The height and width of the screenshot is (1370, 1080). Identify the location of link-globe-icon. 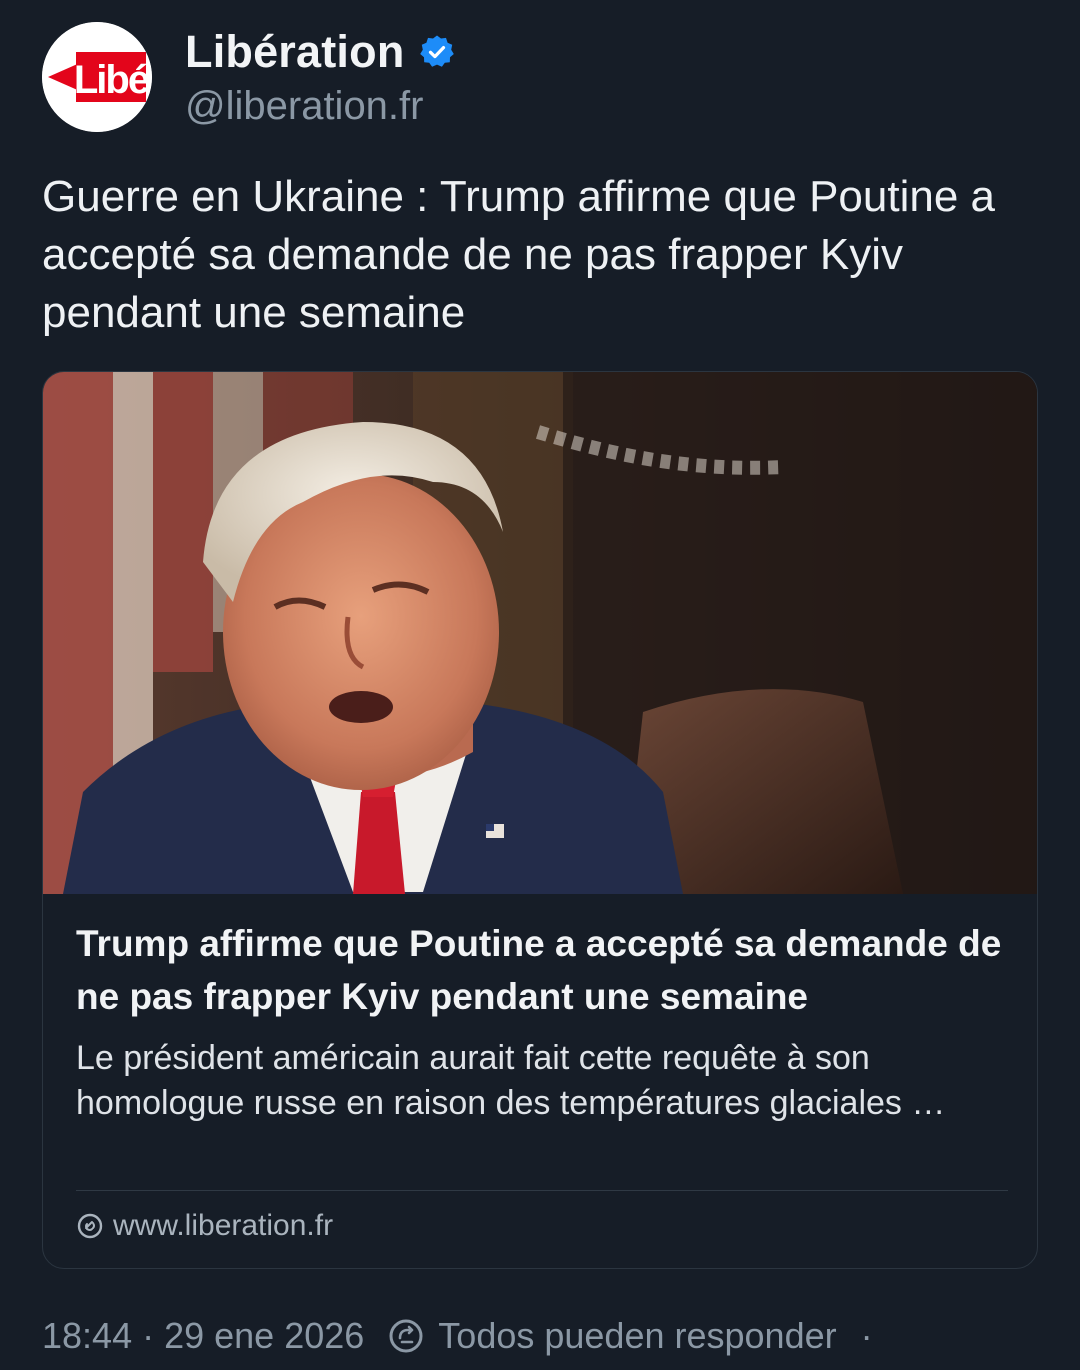
(90, 1226).